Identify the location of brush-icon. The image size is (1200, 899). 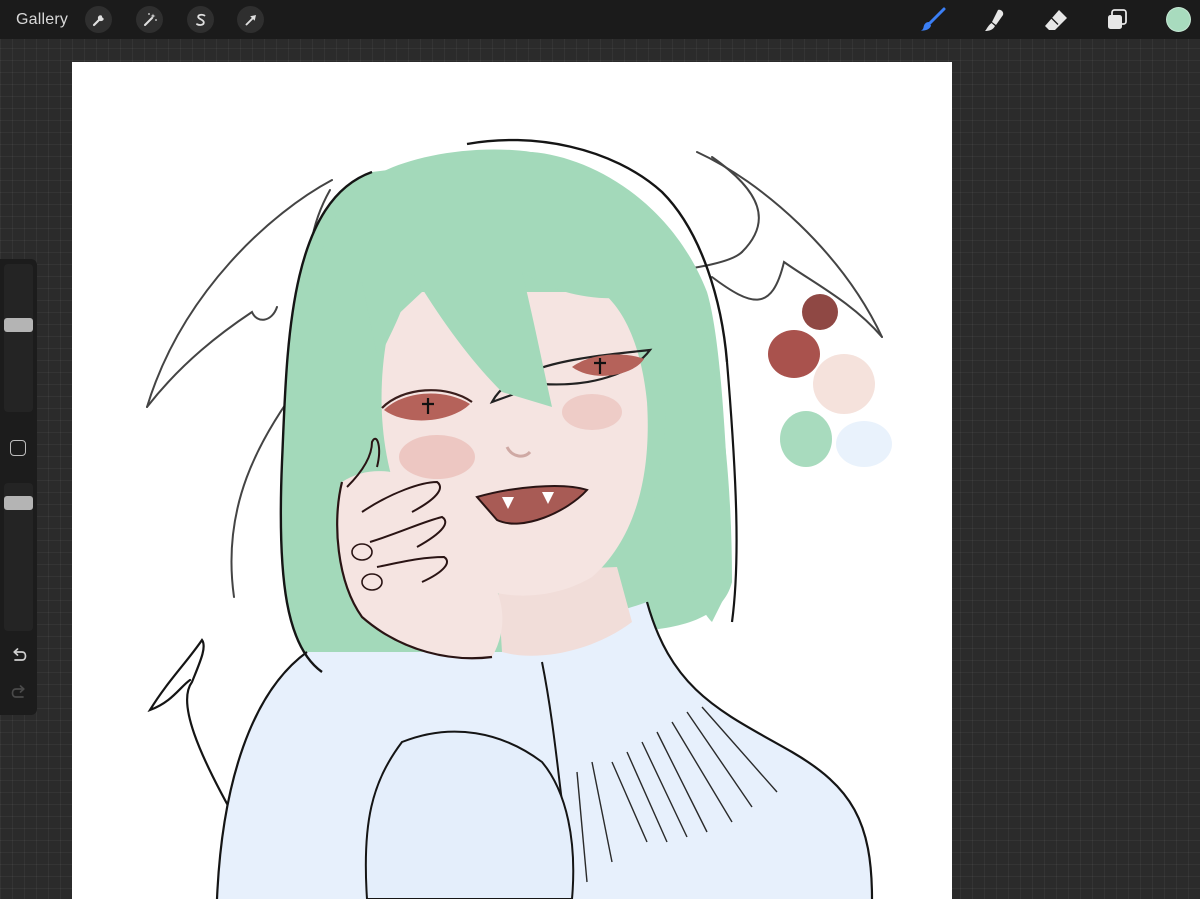
(933, 19).